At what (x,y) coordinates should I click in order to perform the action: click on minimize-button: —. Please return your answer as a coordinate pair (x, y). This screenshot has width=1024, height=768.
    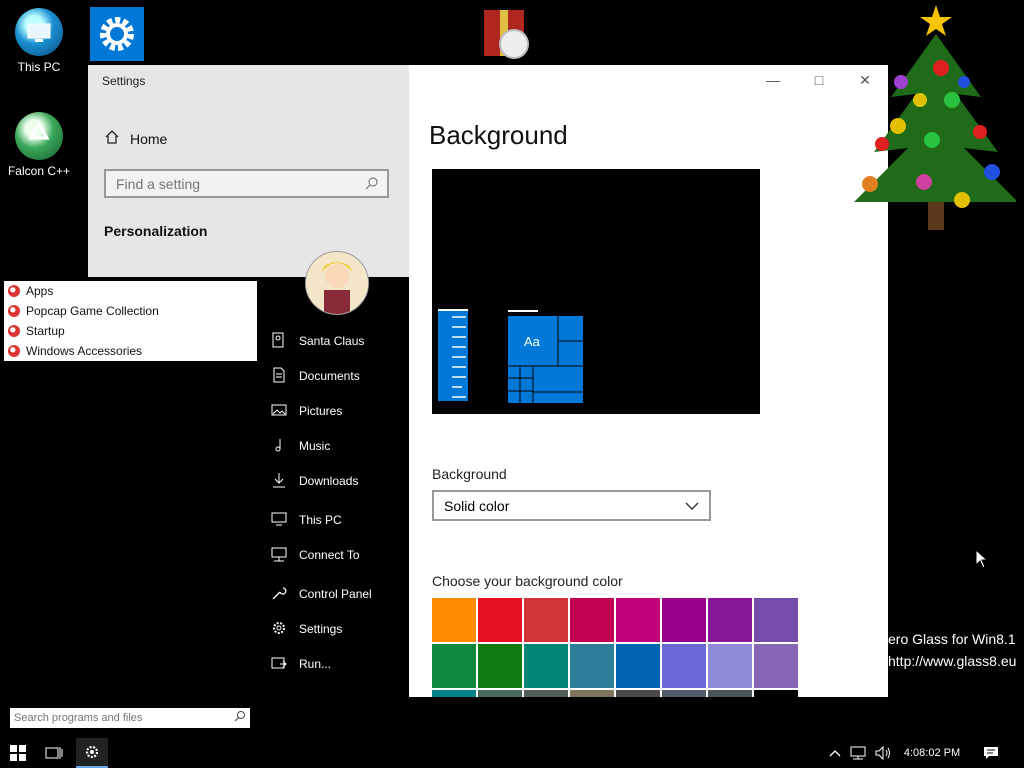
    Looking at the image, I should click on (773, 80).